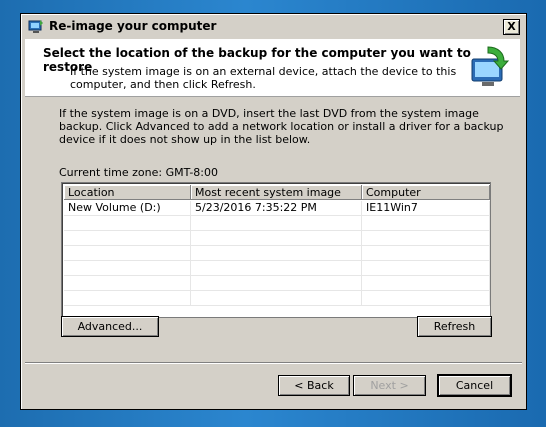 This screenshot has height=427, width=546. Describe the element at coordinates (139, 172) in the screenshot. I see `timezone-label: Current time zone: GMT-8:00` at that location.